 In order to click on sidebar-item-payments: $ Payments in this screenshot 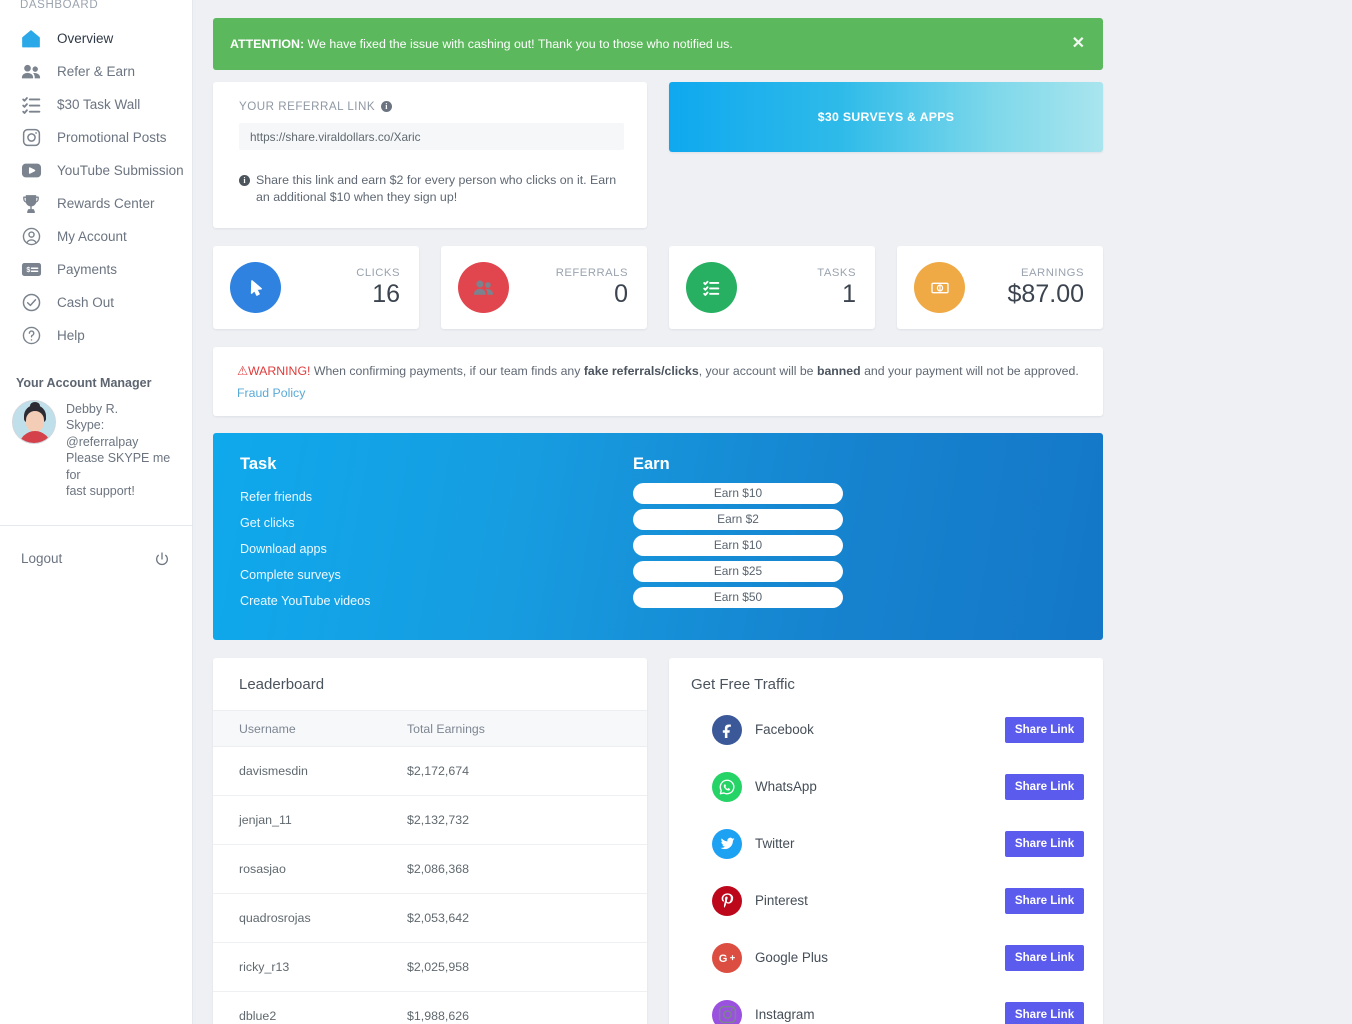, I will do `click(96, 269)`.